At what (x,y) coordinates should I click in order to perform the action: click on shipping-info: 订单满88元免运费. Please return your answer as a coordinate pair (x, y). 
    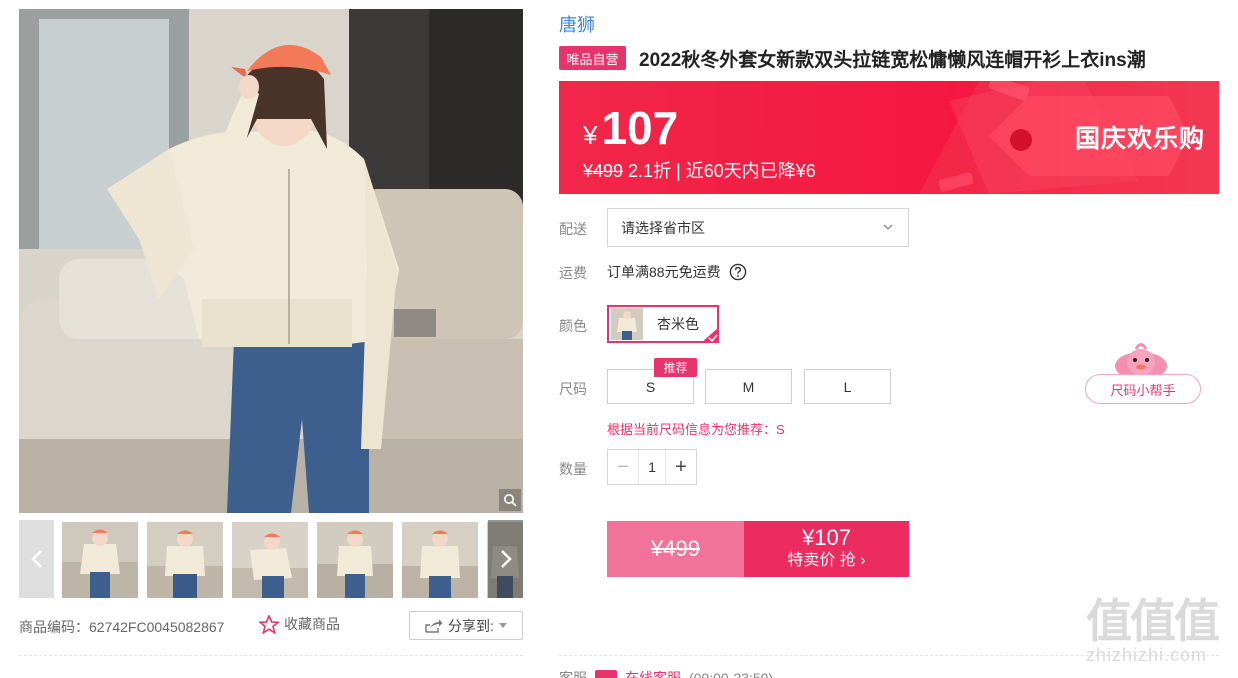
    Looking at the image, I should click on (677, 272).